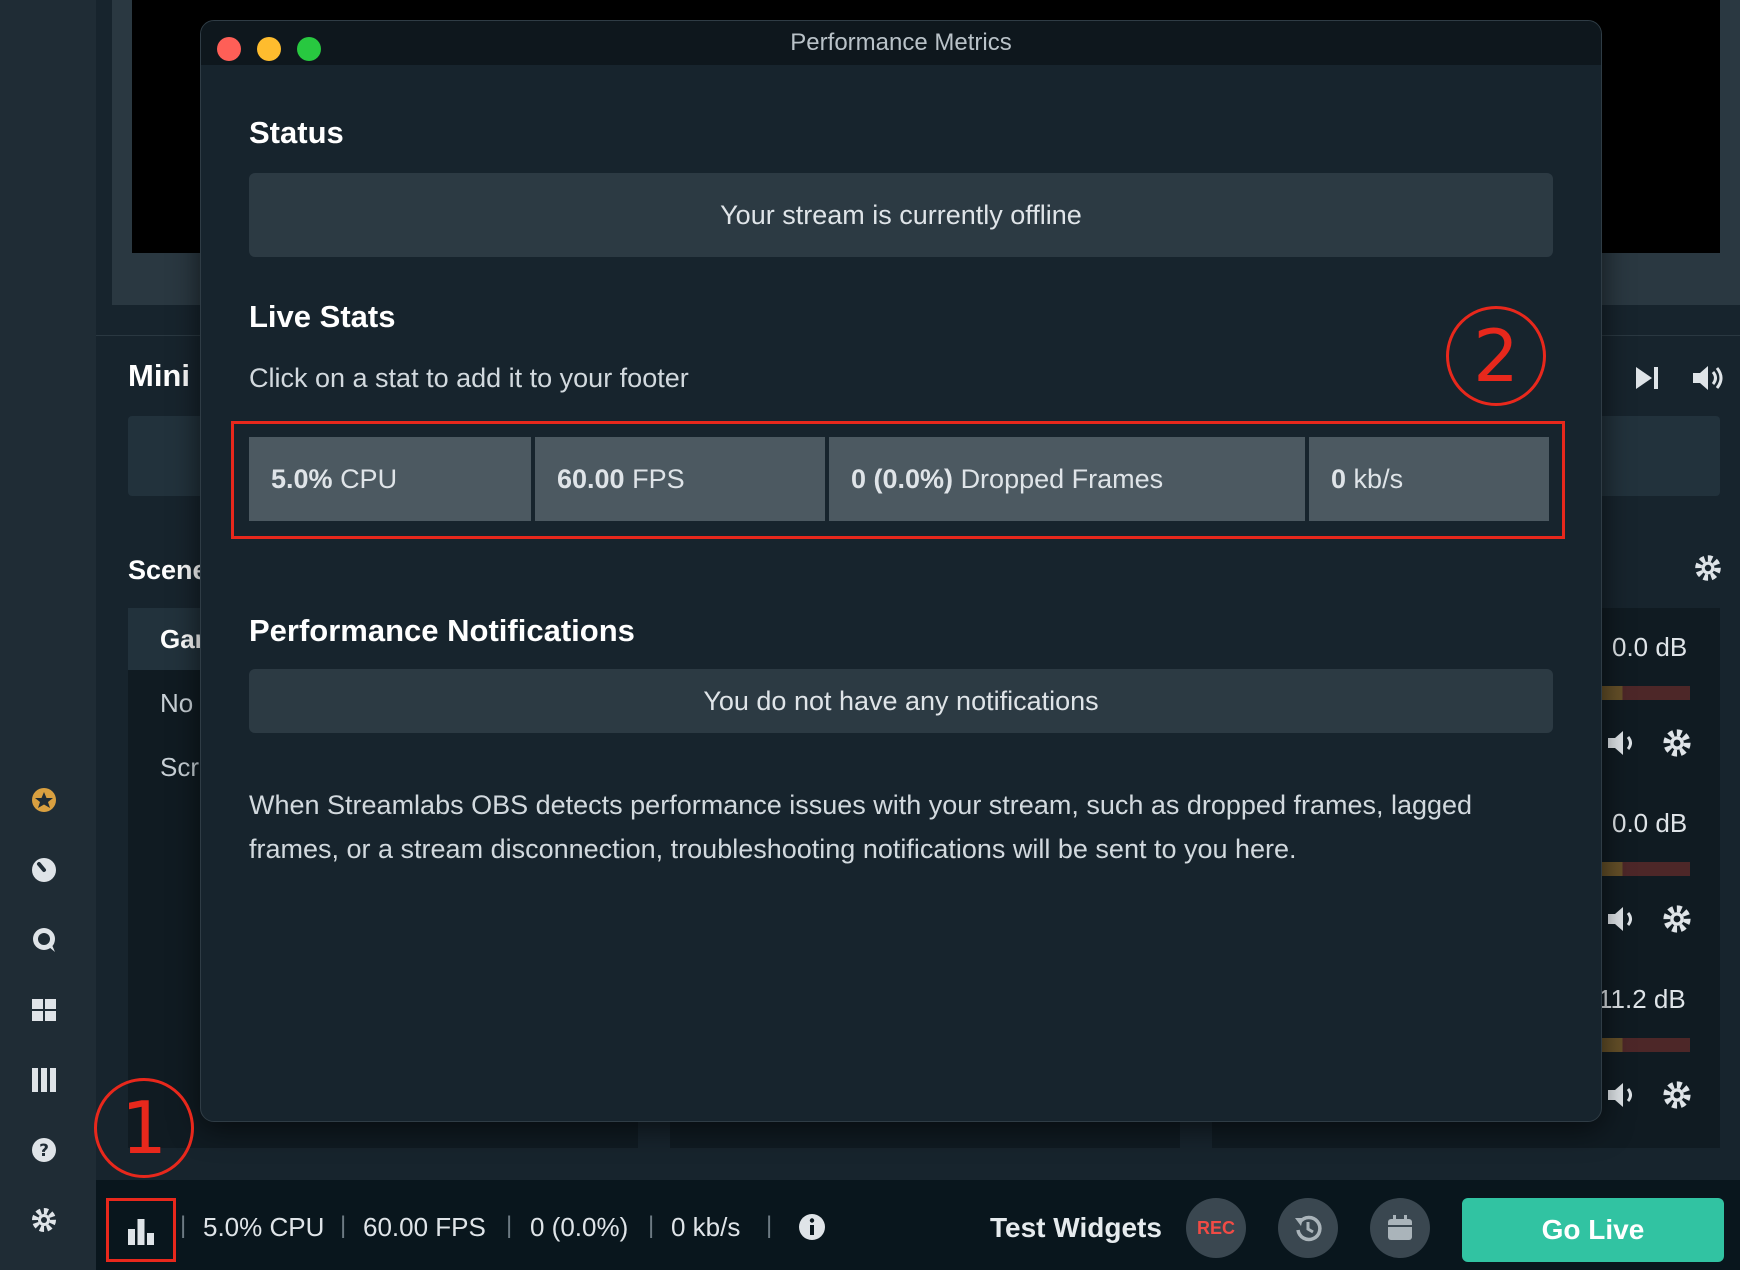  Describe the element at coordinates (706, 1227) in the screenshot. I see `footer-bitrate-stat: 0 kb/s` at that location.